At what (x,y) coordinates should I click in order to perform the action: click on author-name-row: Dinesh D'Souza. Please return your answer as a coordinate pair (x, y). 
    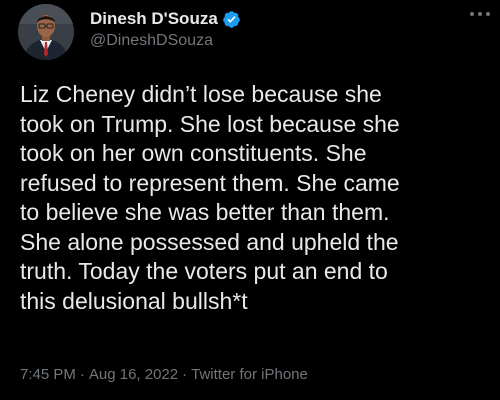
    Looking at the image, I should click on (165, 19).